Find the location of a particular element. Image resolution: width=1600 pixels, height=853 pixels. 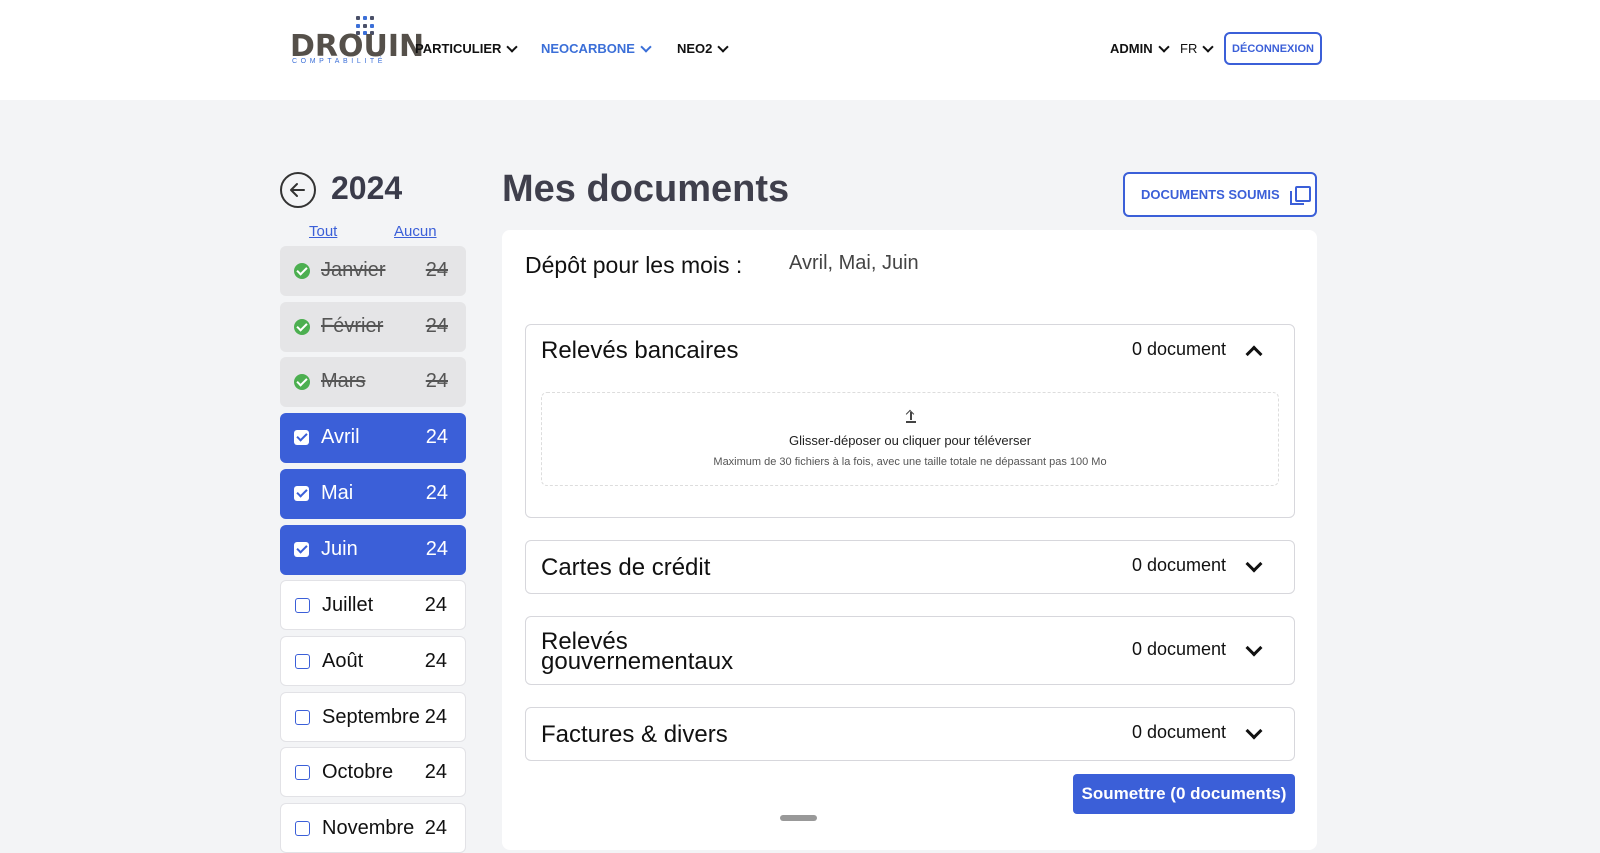

arrow-left-icon is located at coordinates (297, 190).